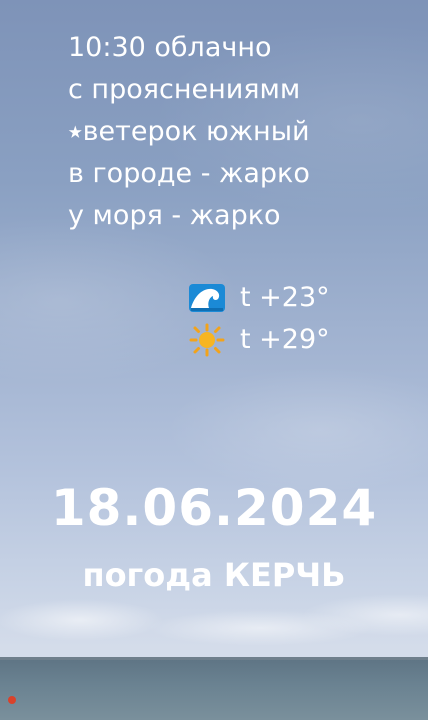 This screenshot has height=720, width=428. What do you see at coordinates (214, 690) in the screenshot?
I see `sea` at bounding box center [214, 690].